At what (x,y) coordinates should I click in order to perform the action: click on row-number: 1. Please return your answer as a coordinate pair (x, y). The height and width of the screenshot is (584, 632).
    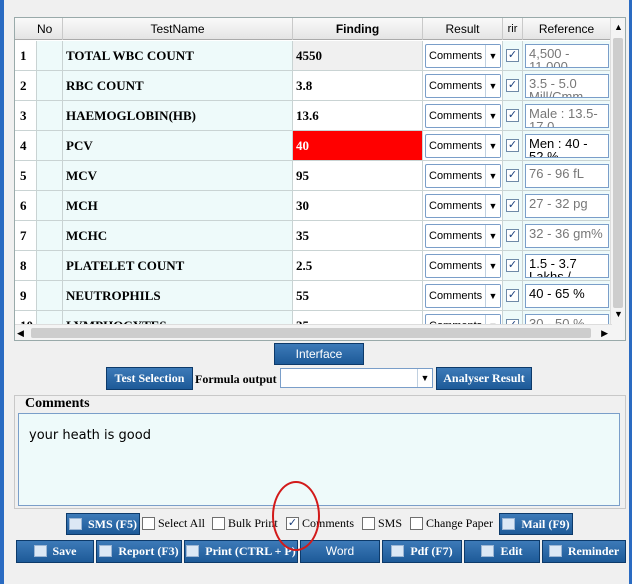
    Looking at the image, I should click on (26, 56).